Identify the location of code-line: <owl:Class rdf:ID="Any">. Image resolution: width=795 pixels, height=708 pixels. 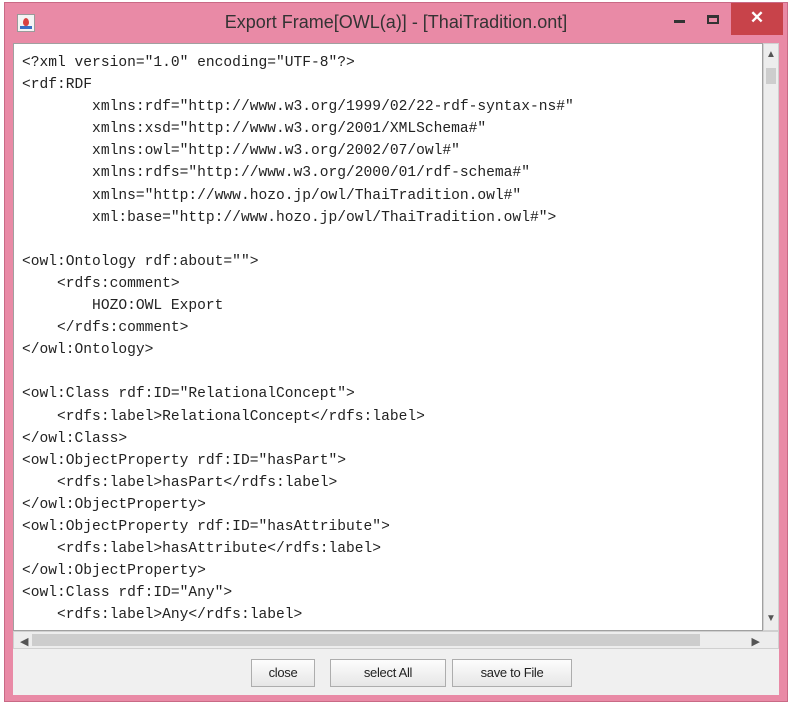
(127, 593).